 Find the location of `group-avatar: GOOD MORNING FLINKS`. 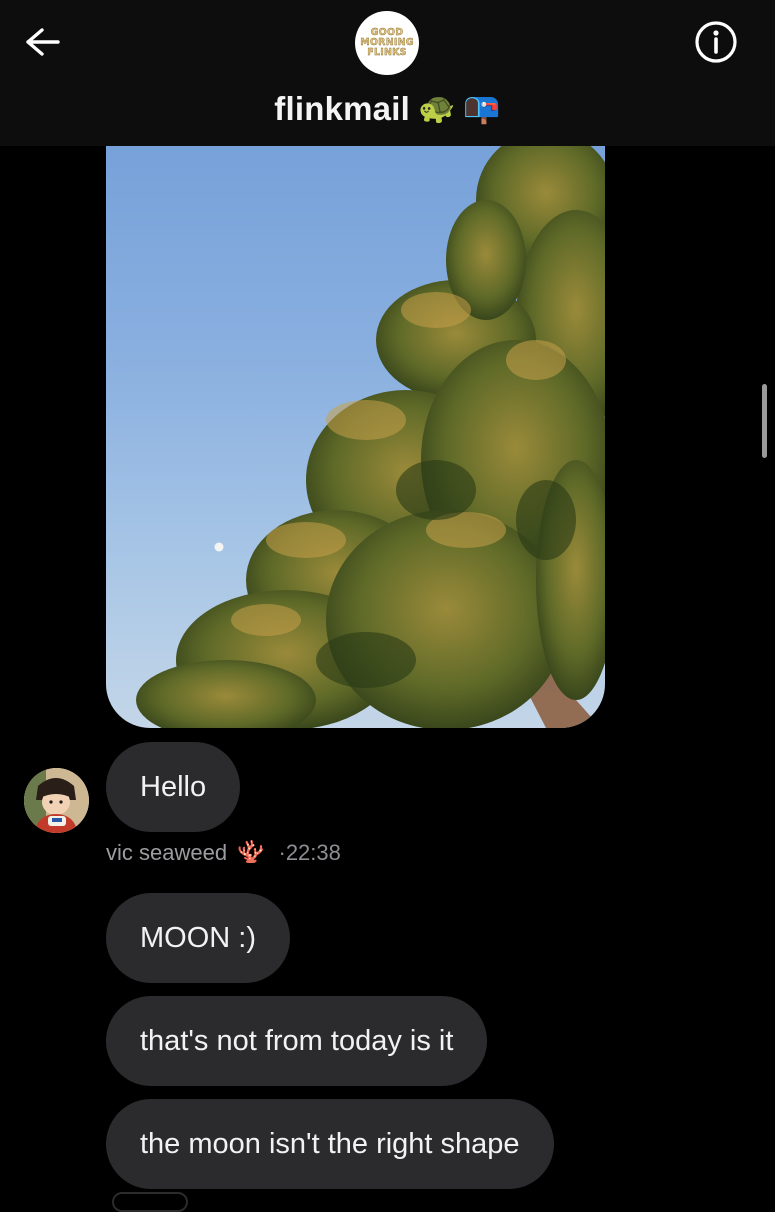

group-avatar: GOOD MORNING FLINKS is located at coordinates (387, 43).